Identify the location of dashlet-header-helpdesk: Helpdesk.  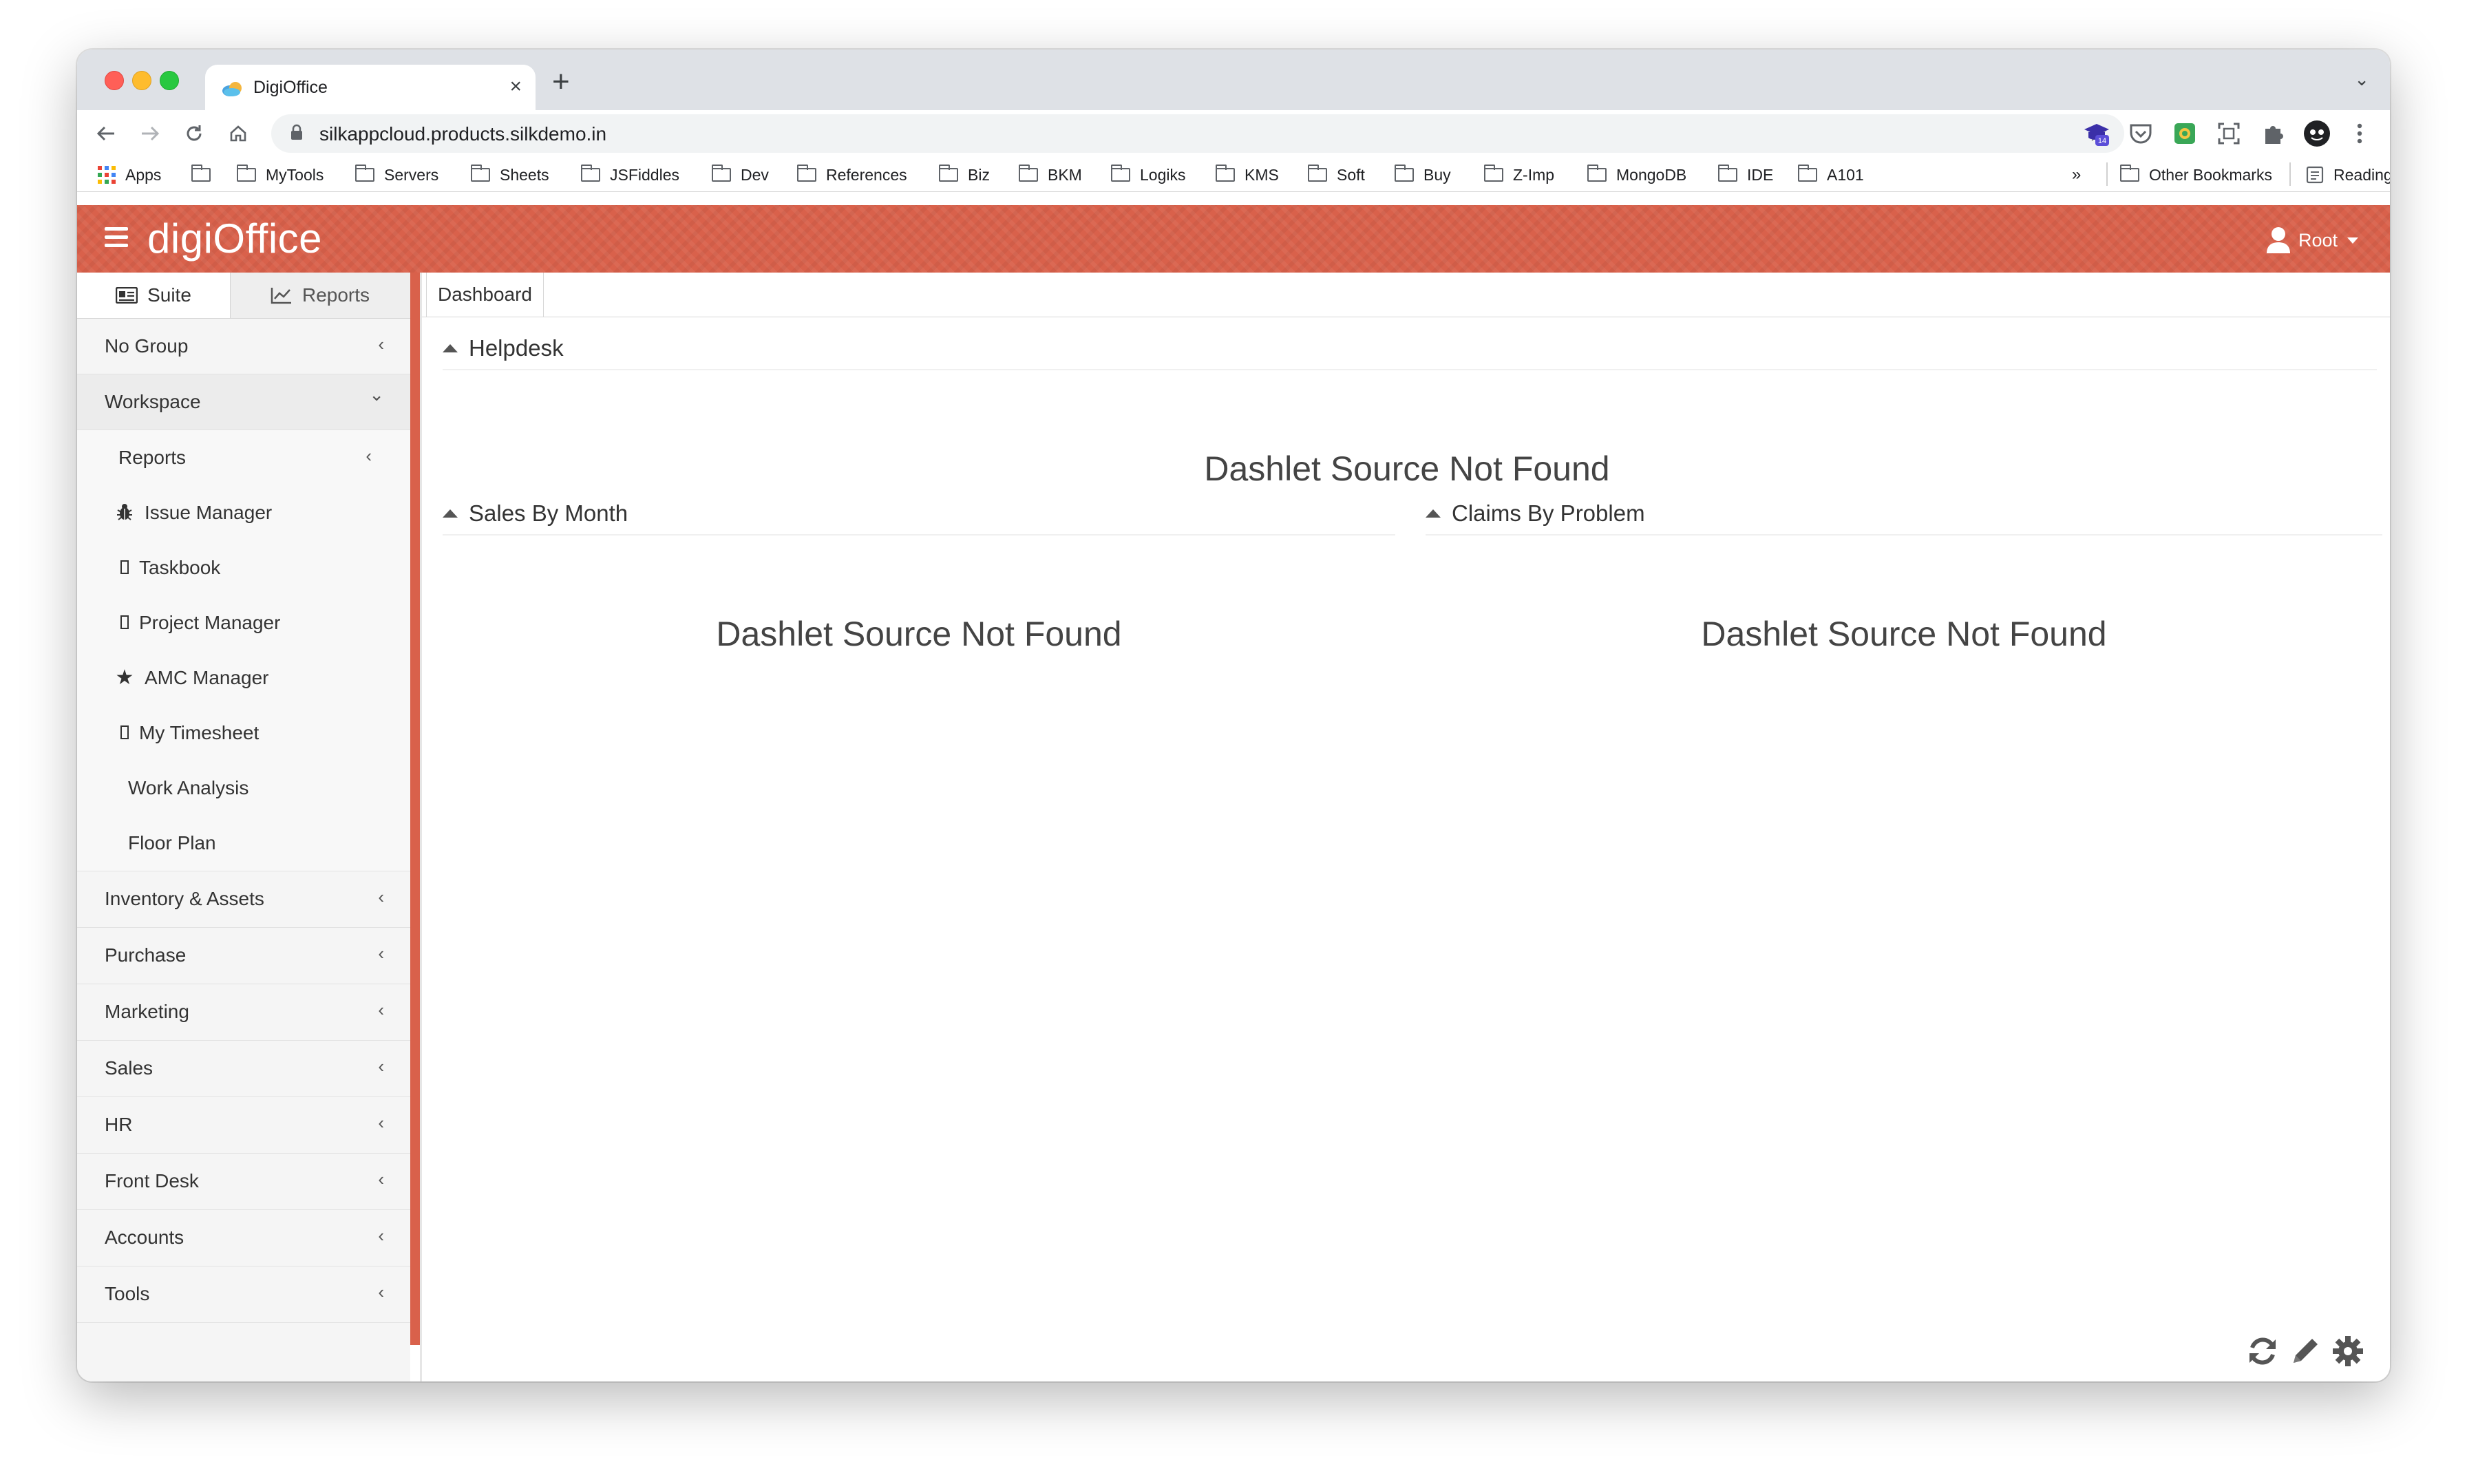
(1410, 349).